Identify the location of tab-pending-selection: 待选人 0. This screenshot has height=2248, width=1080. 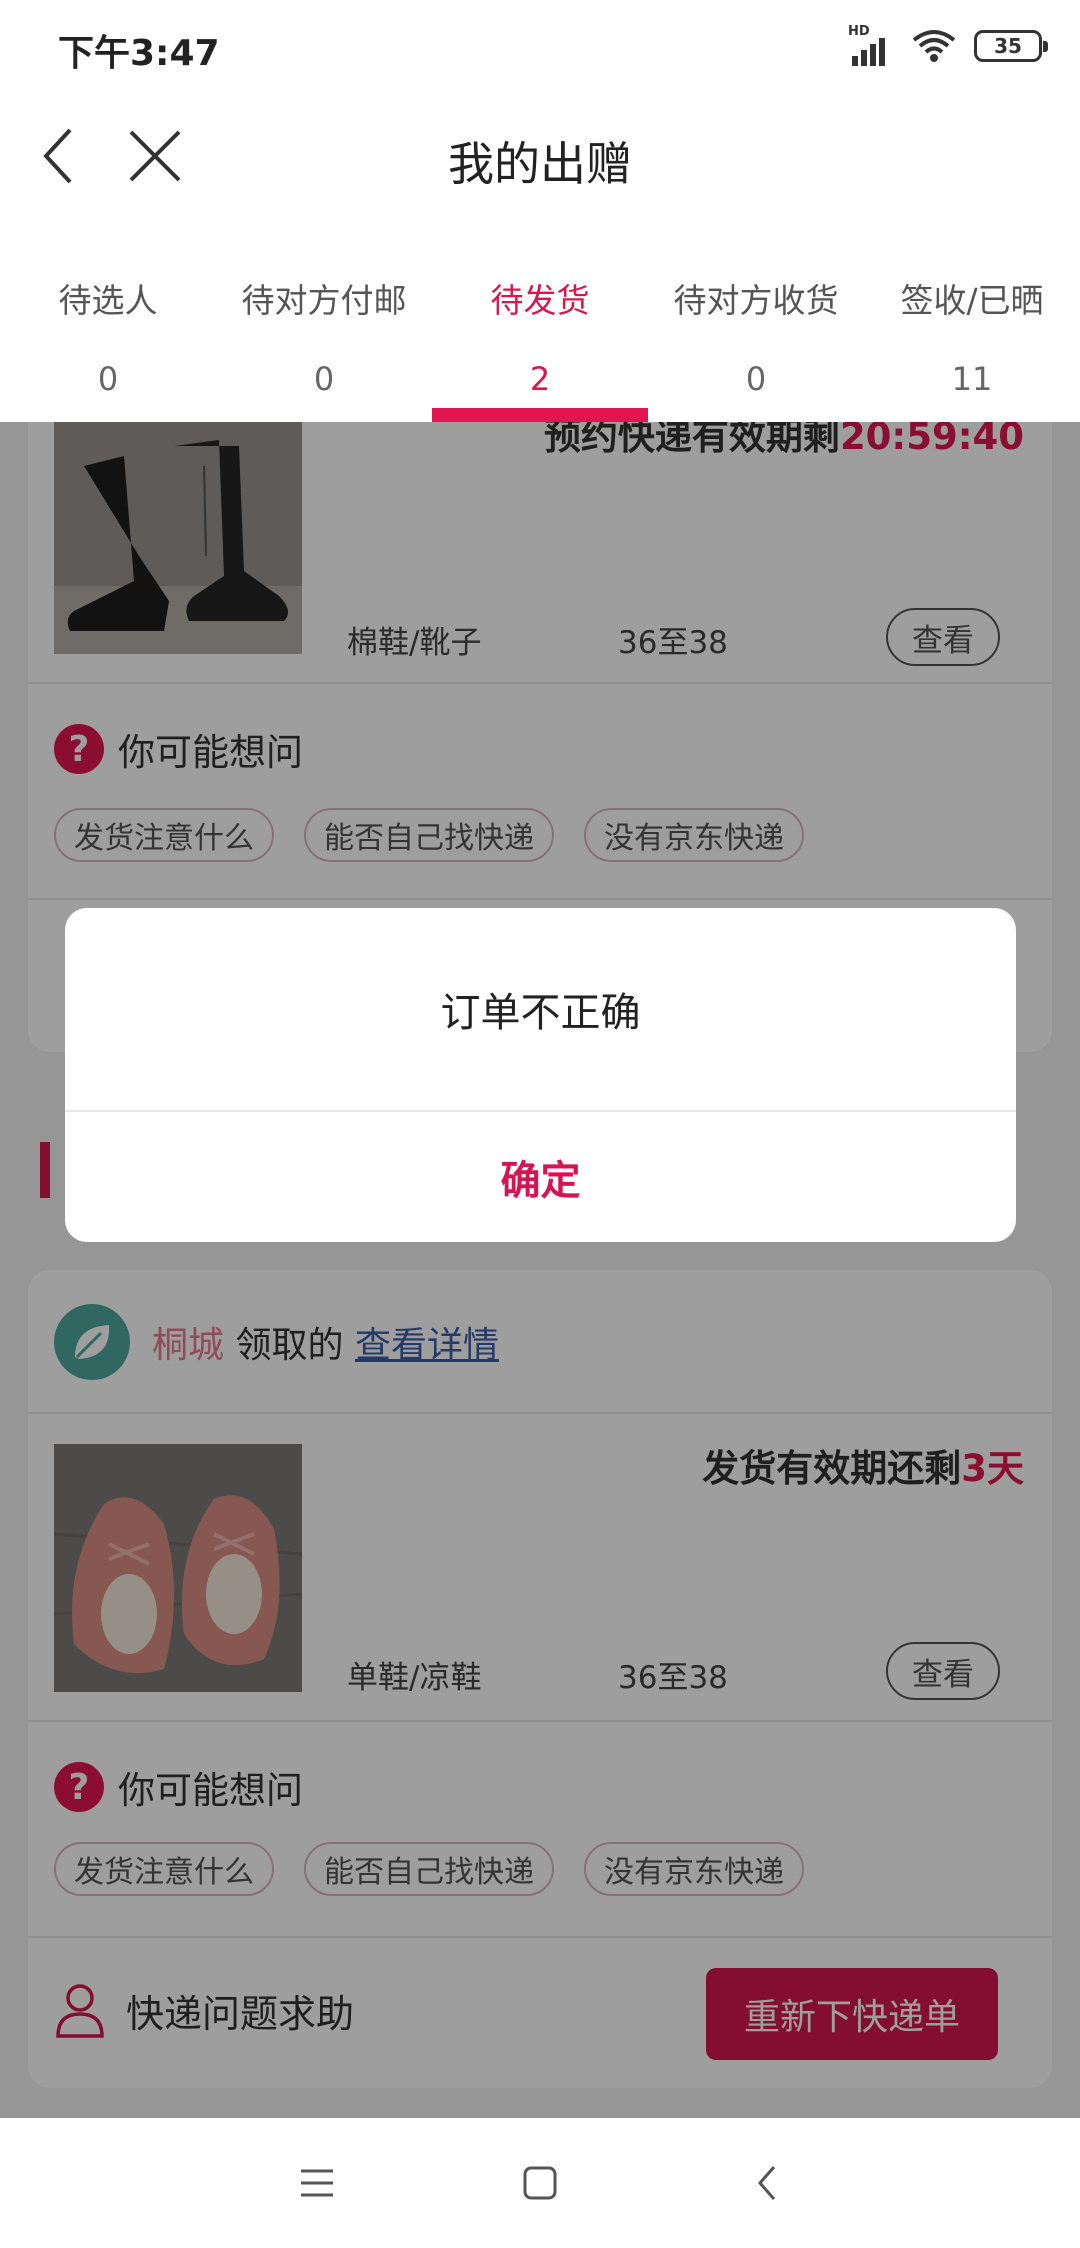
(108, 319).